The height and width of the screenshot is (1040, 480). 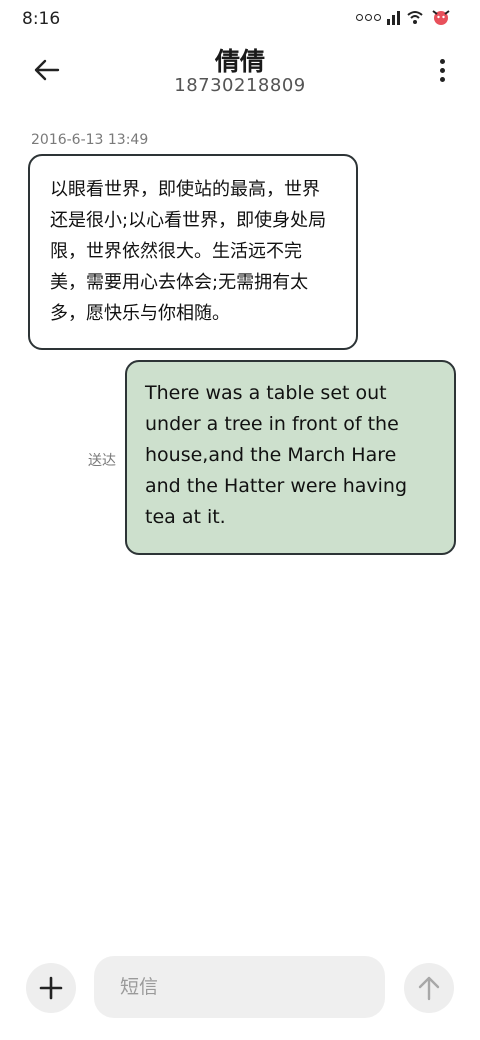 I want to click on conversation-header: 倩倩 18730218809, so click(x=240, y=75).